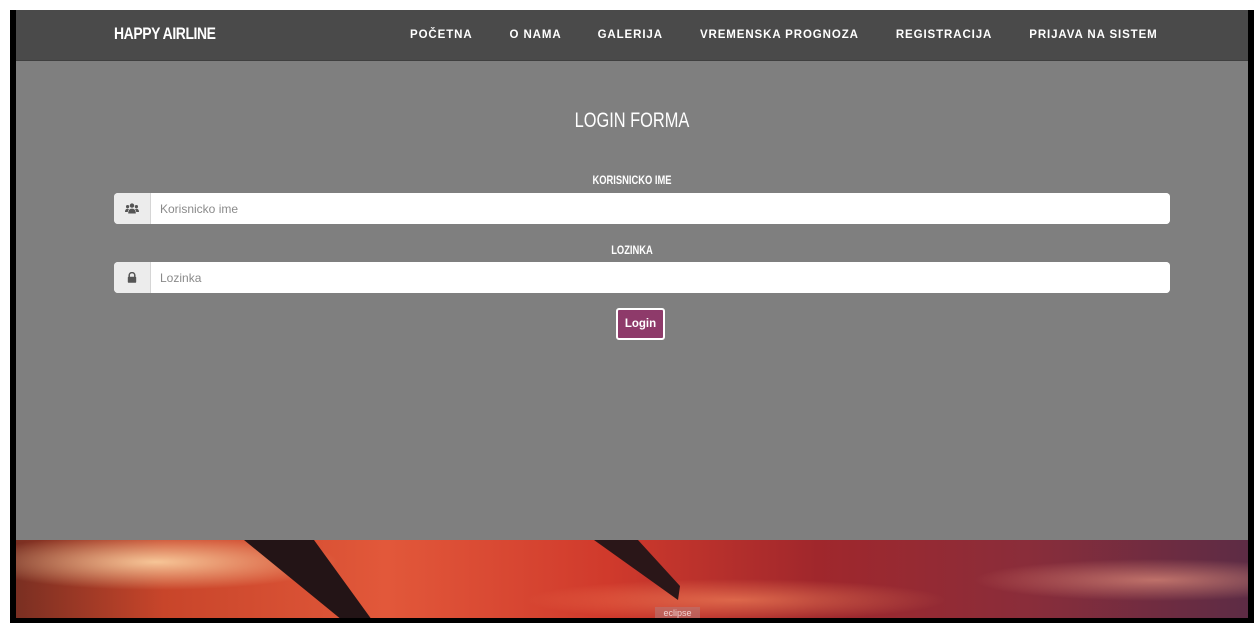  Describe the element at coordinates (132, 277) in the screenshot. I see `lock-icon` at that location.